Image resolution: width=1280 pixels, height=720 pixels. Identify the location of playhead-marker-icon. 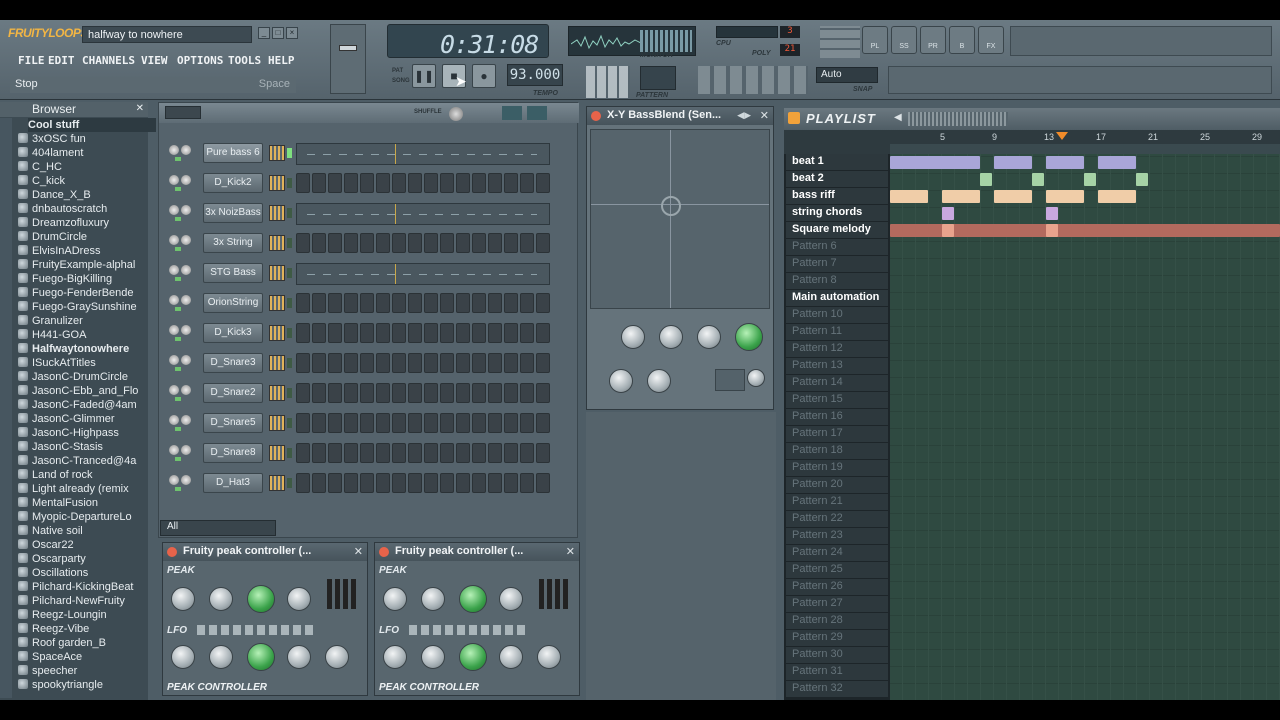
(1062, 136).